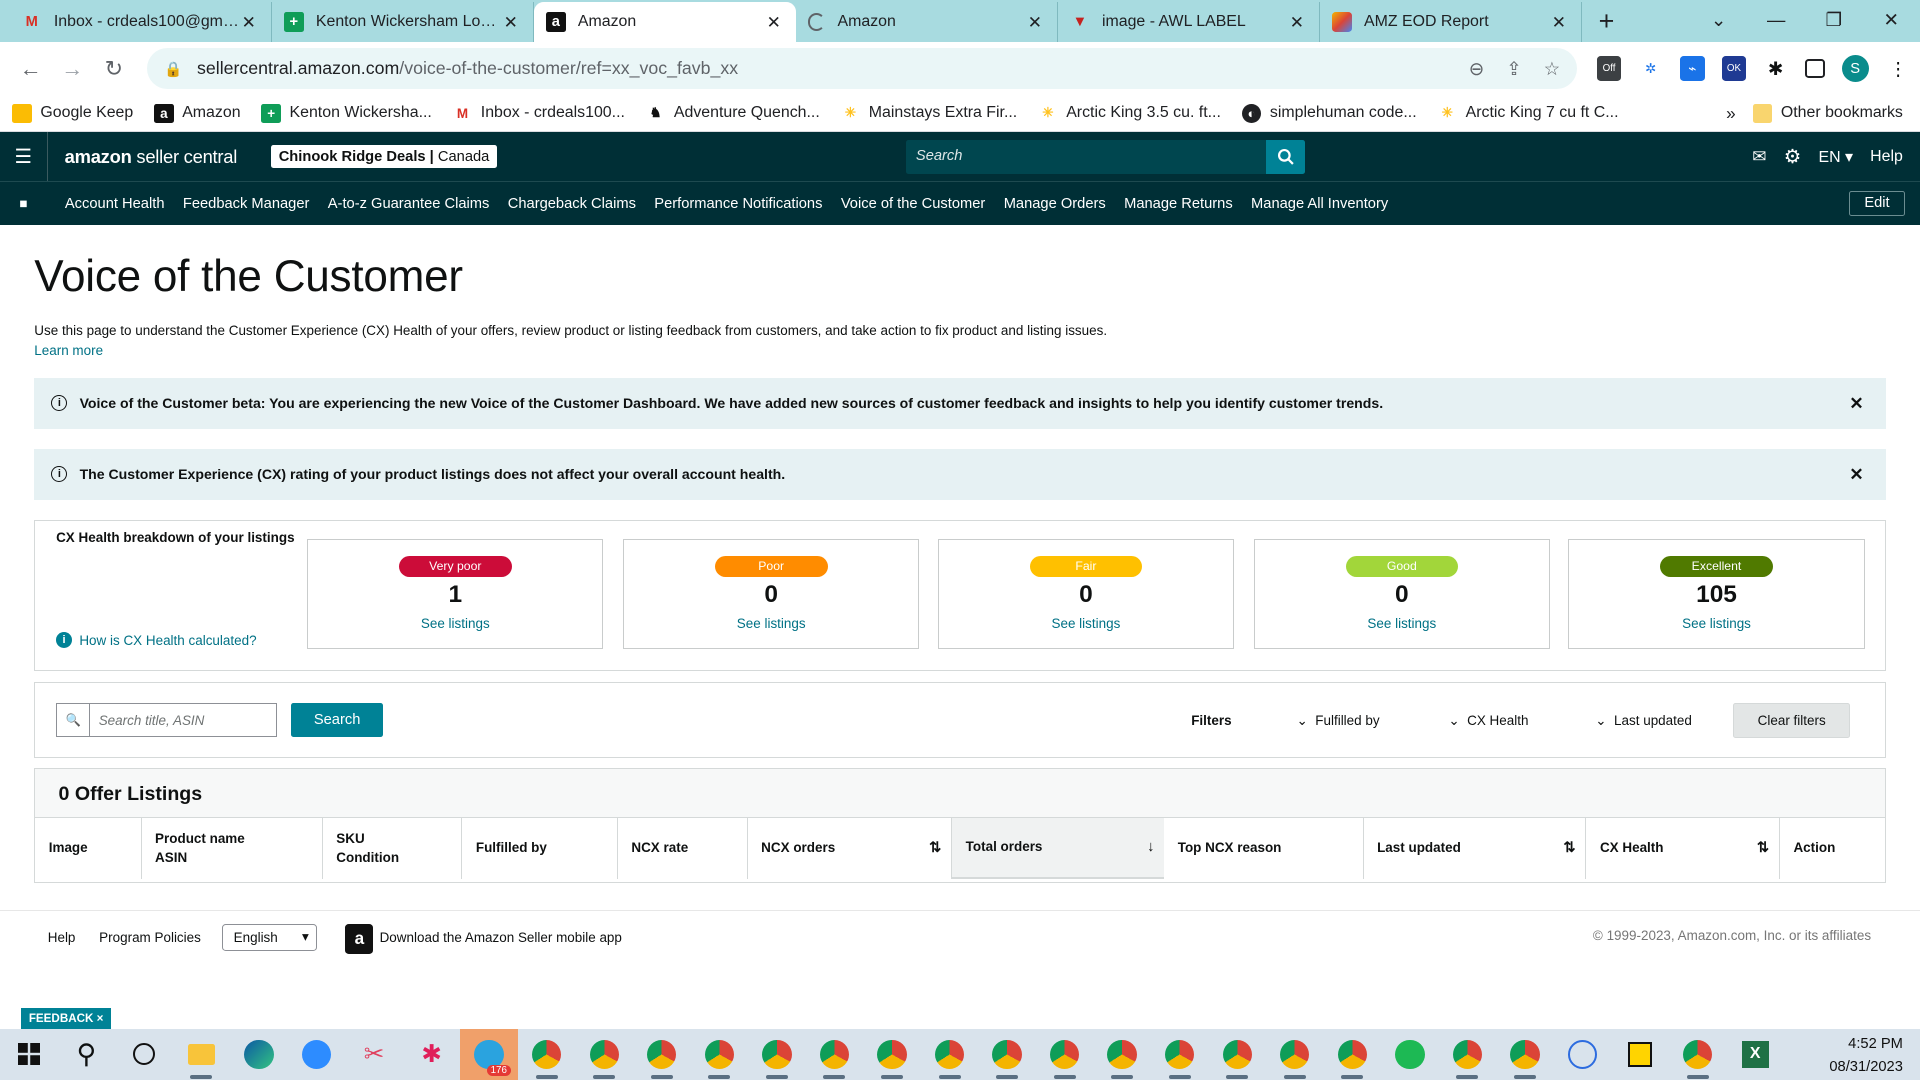 Image resolution: width=1920 pixels, height=1080 pixels. What do you see at coordinates (1286, 156) in the screenshot?
I see `search-icon` at bounding box center [1286, 156].